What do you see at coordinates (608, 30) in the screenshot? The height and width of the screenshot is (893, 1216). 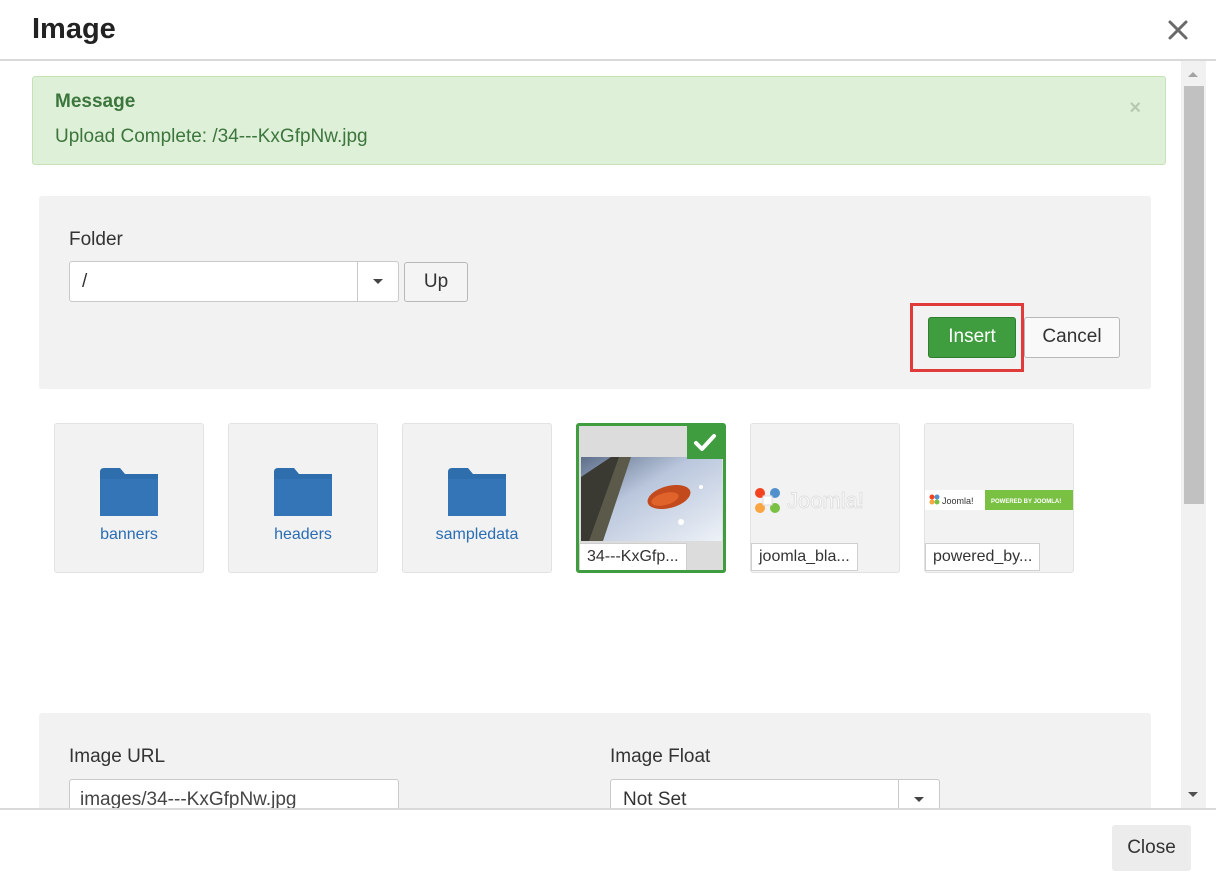 I see `modal-header: Image` at bounding box center [608, 30].